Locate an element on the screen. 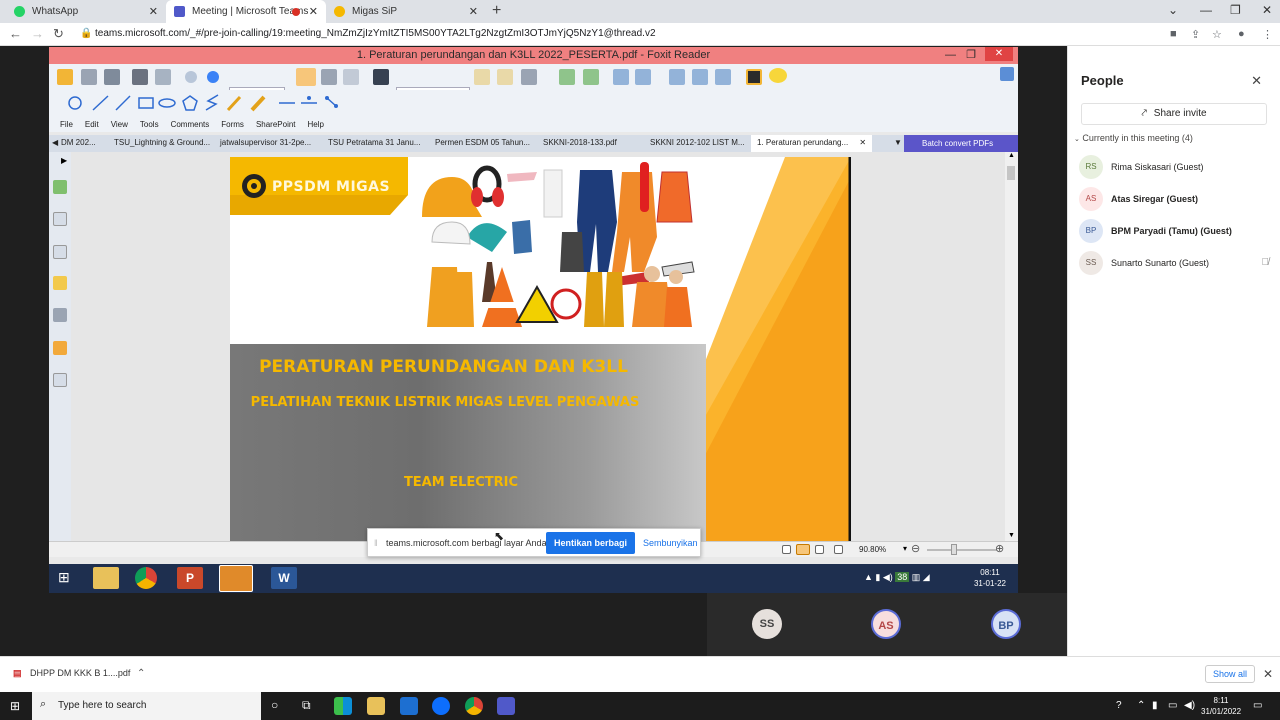 Image resolution: width=1280 pixels, height=720 pixels. stop-sharing-button: Hentikan berbagi is located at coordinates (590, 543).